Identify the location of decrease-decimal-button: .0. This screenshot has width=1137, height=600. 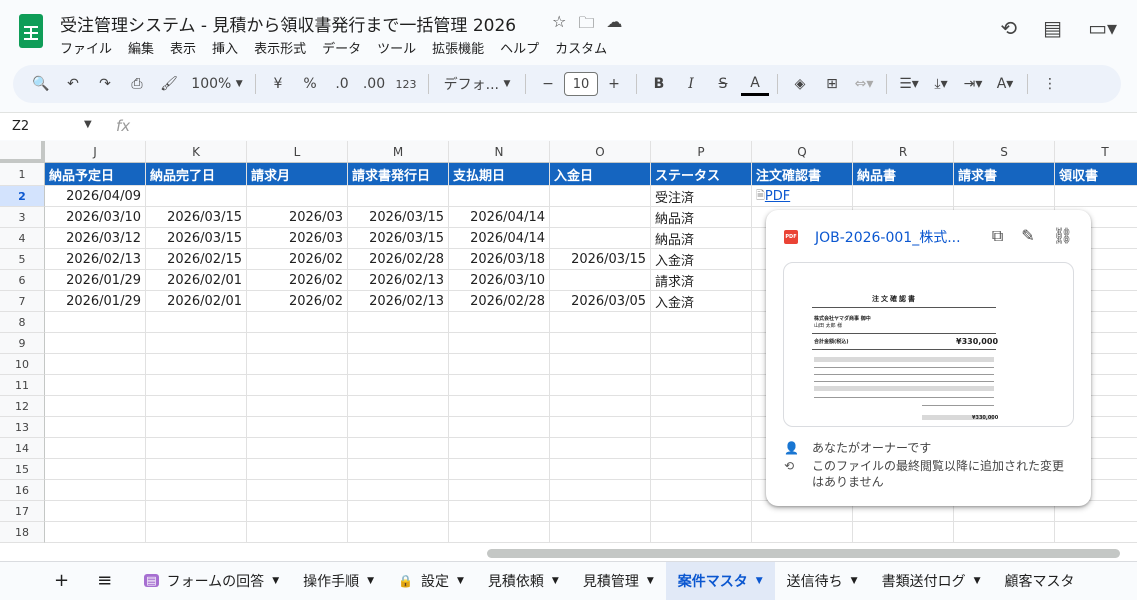
(342, 84).